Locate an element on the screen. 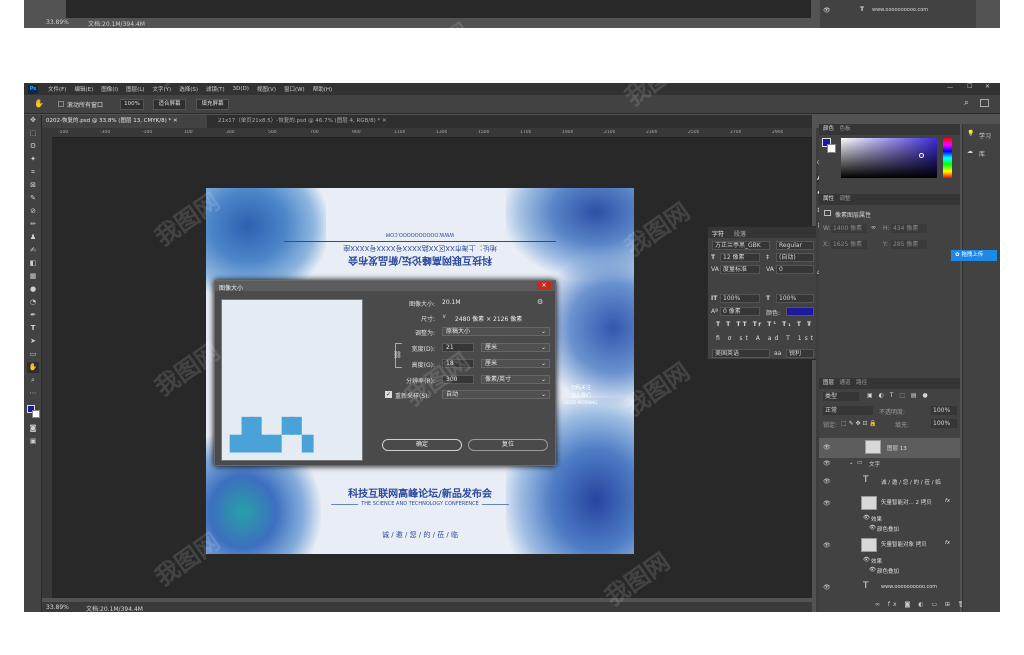  fx-icon: fx is located at coordinates (947, 543).